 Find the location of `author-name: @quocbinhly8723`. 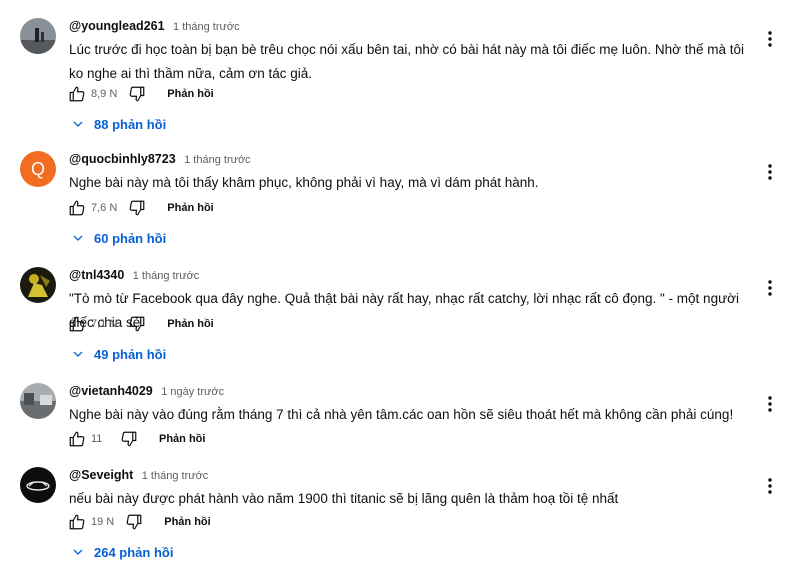

author-name: @quocbinhly8723 is located at coordinates (122, 159).